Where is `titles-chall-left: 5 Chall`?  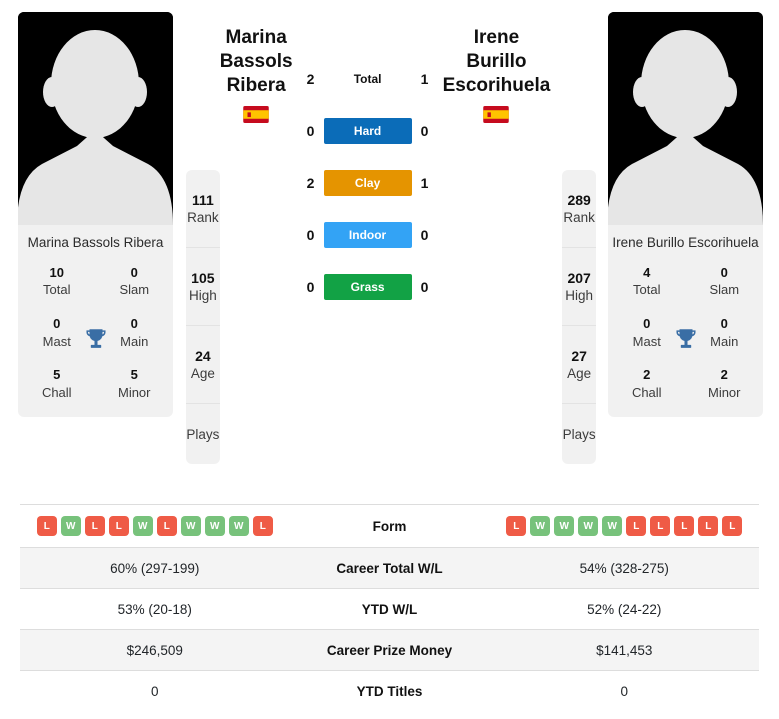
titles-chall-left: 5 Chall is located at coordinates (57, 383).